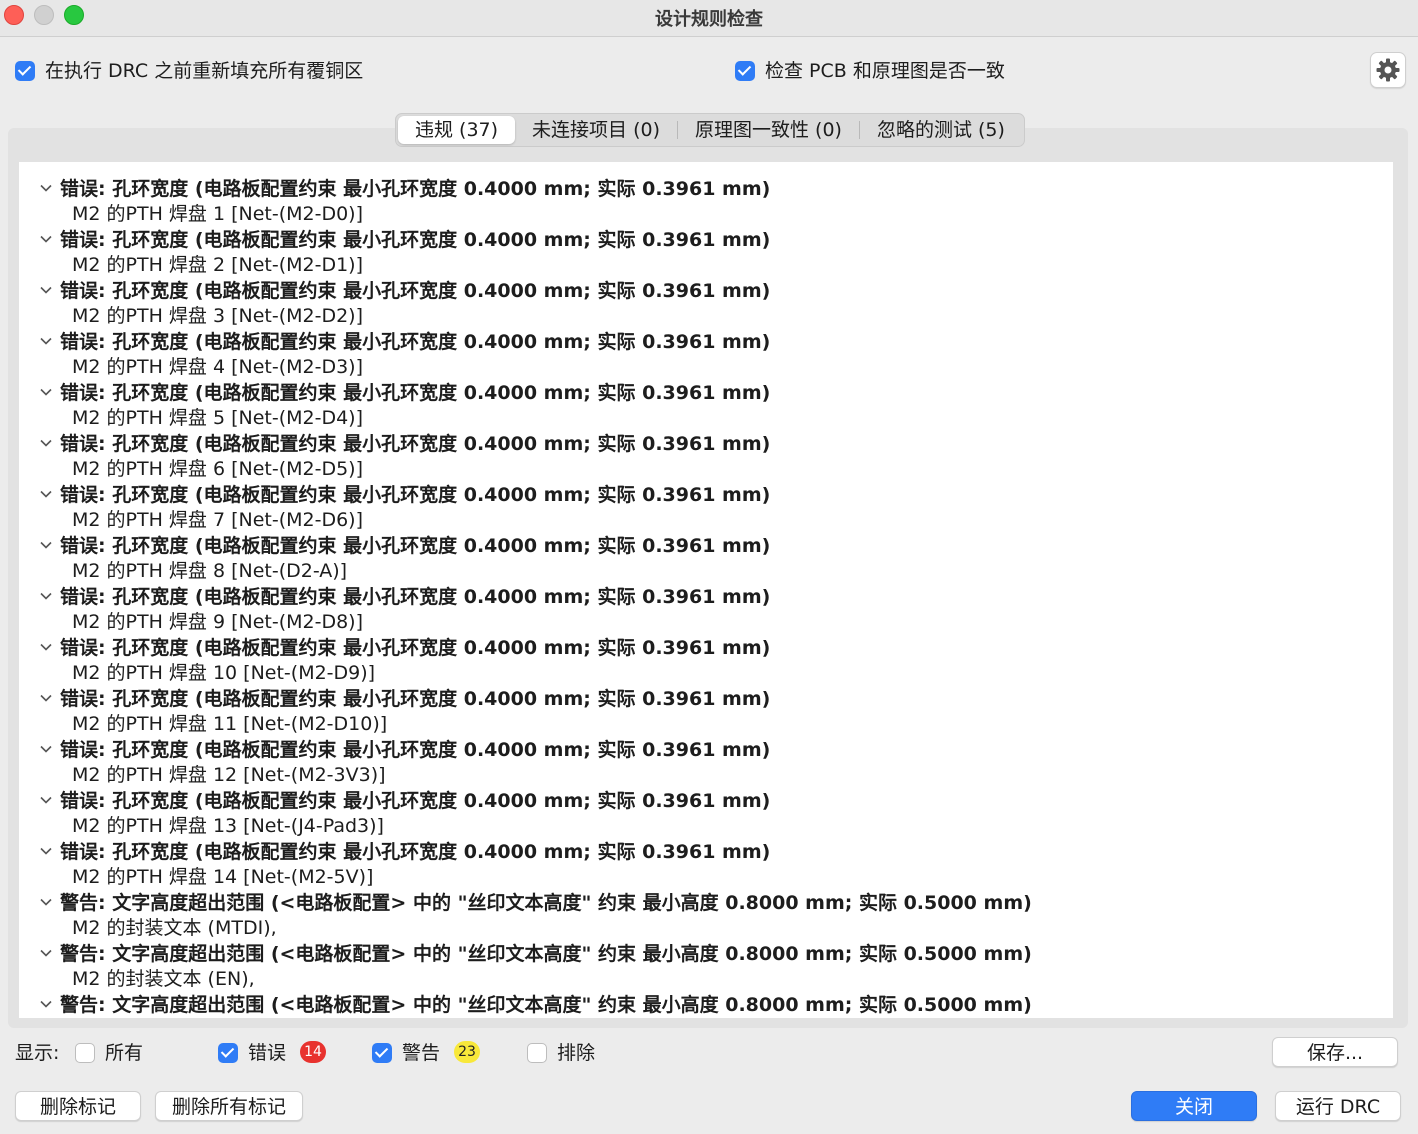  What do you see at coordinates (85, 1053) in the screenshot?
I see `filter-all-checkbox` at bounding box center [85, 1053].